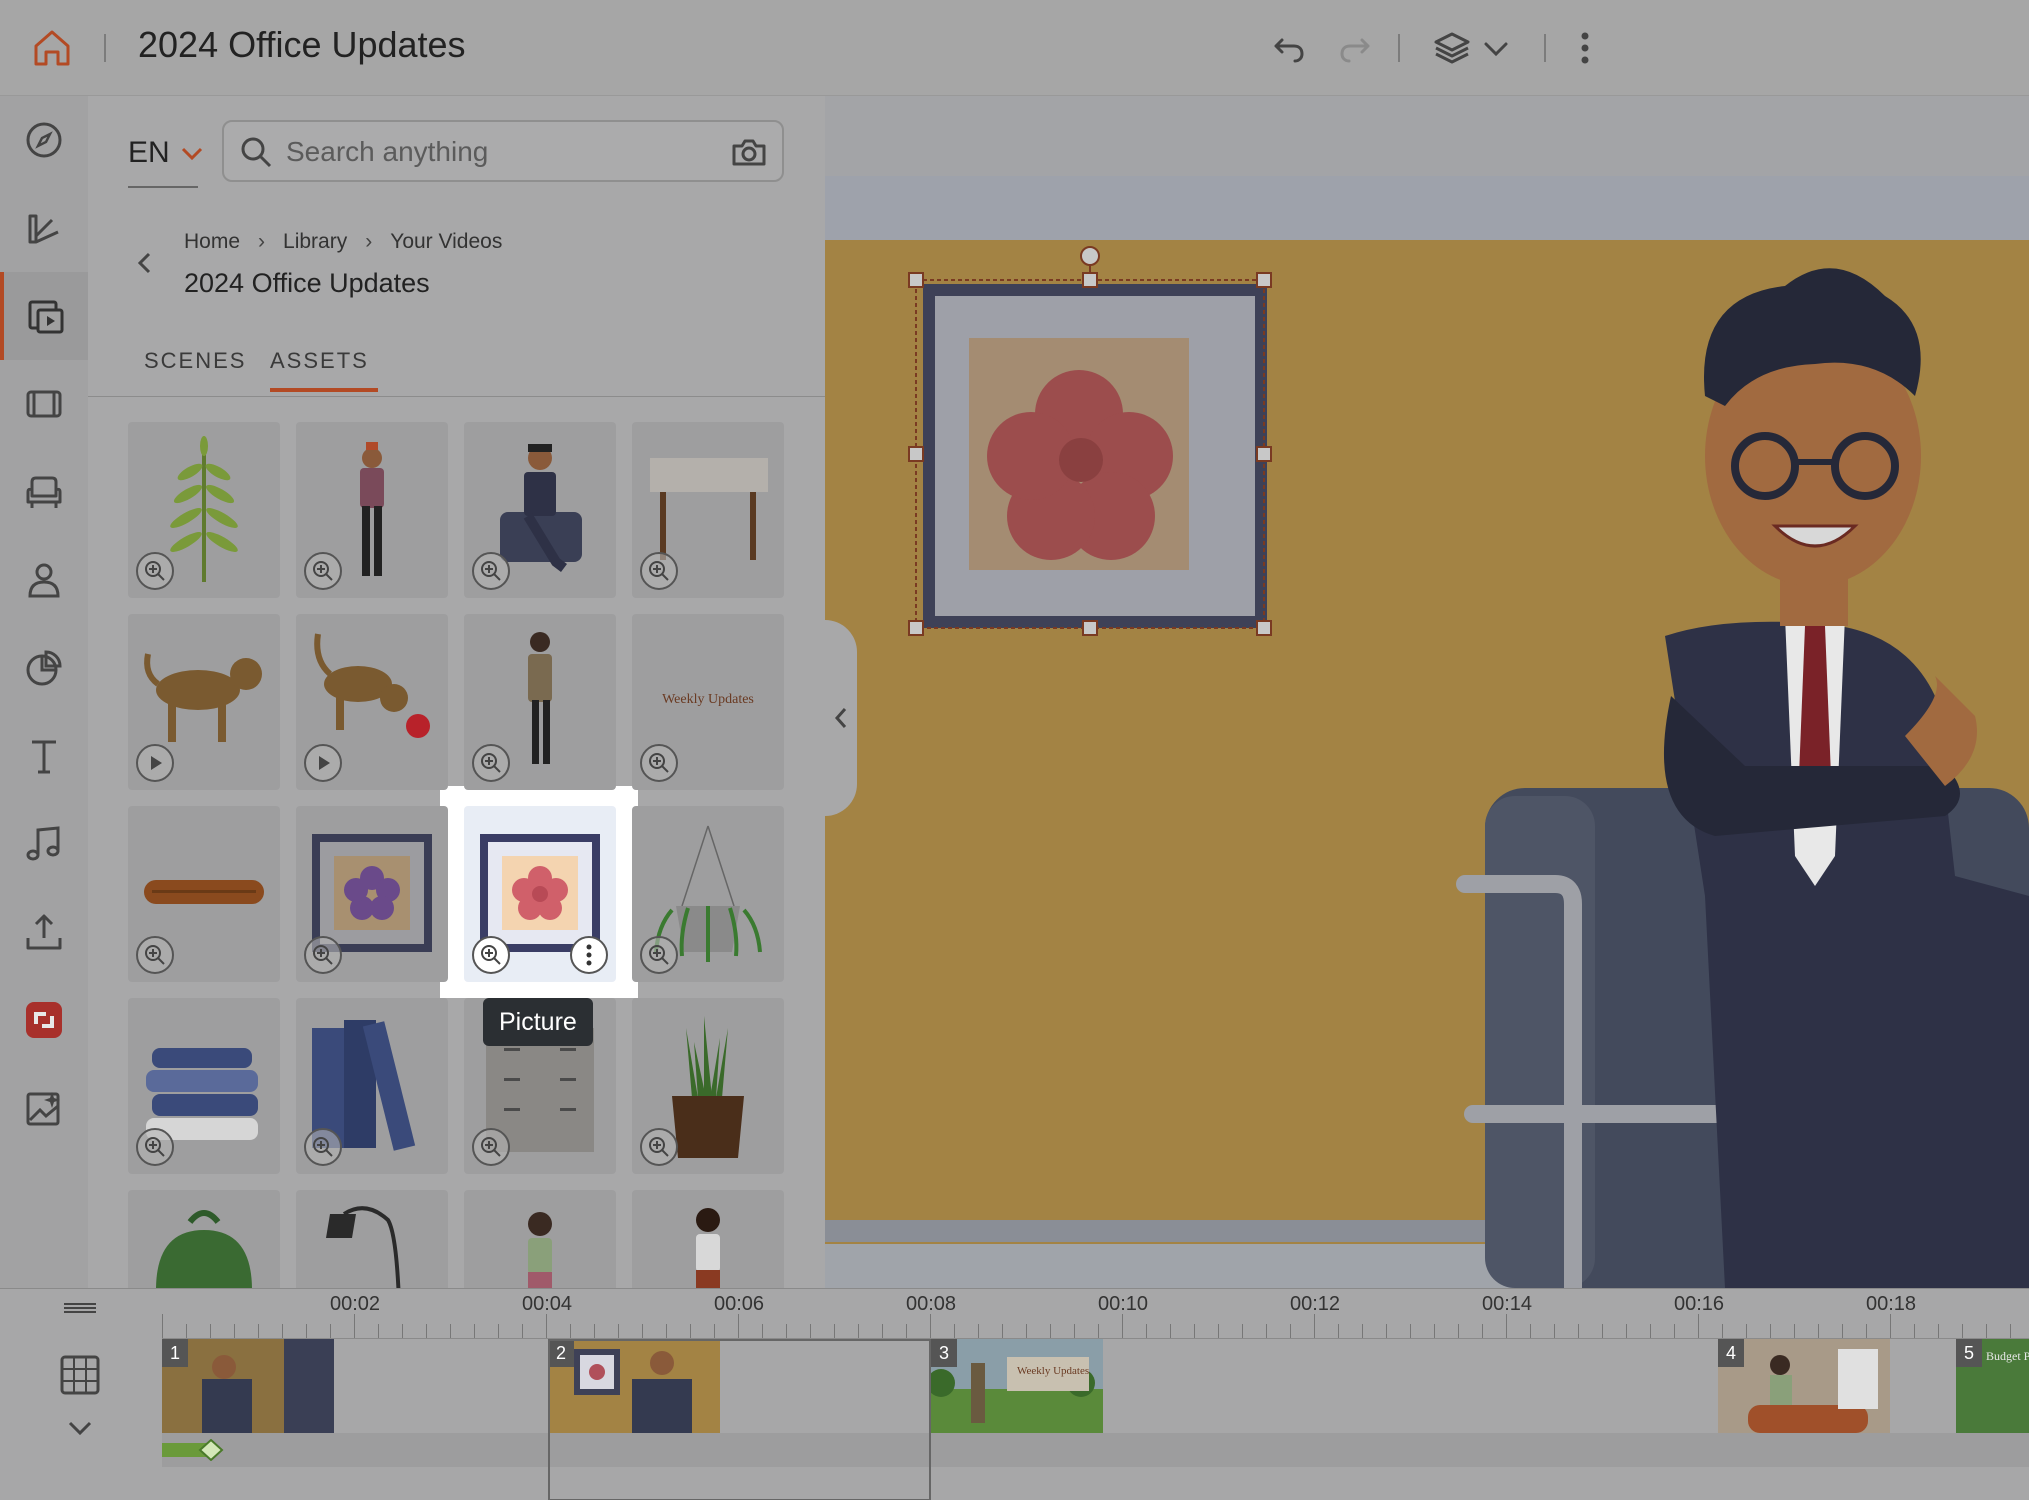 Image resolution: width=2029 pixels, height=1500 pixels. I want to click on rail-charts, so click(44, 668).